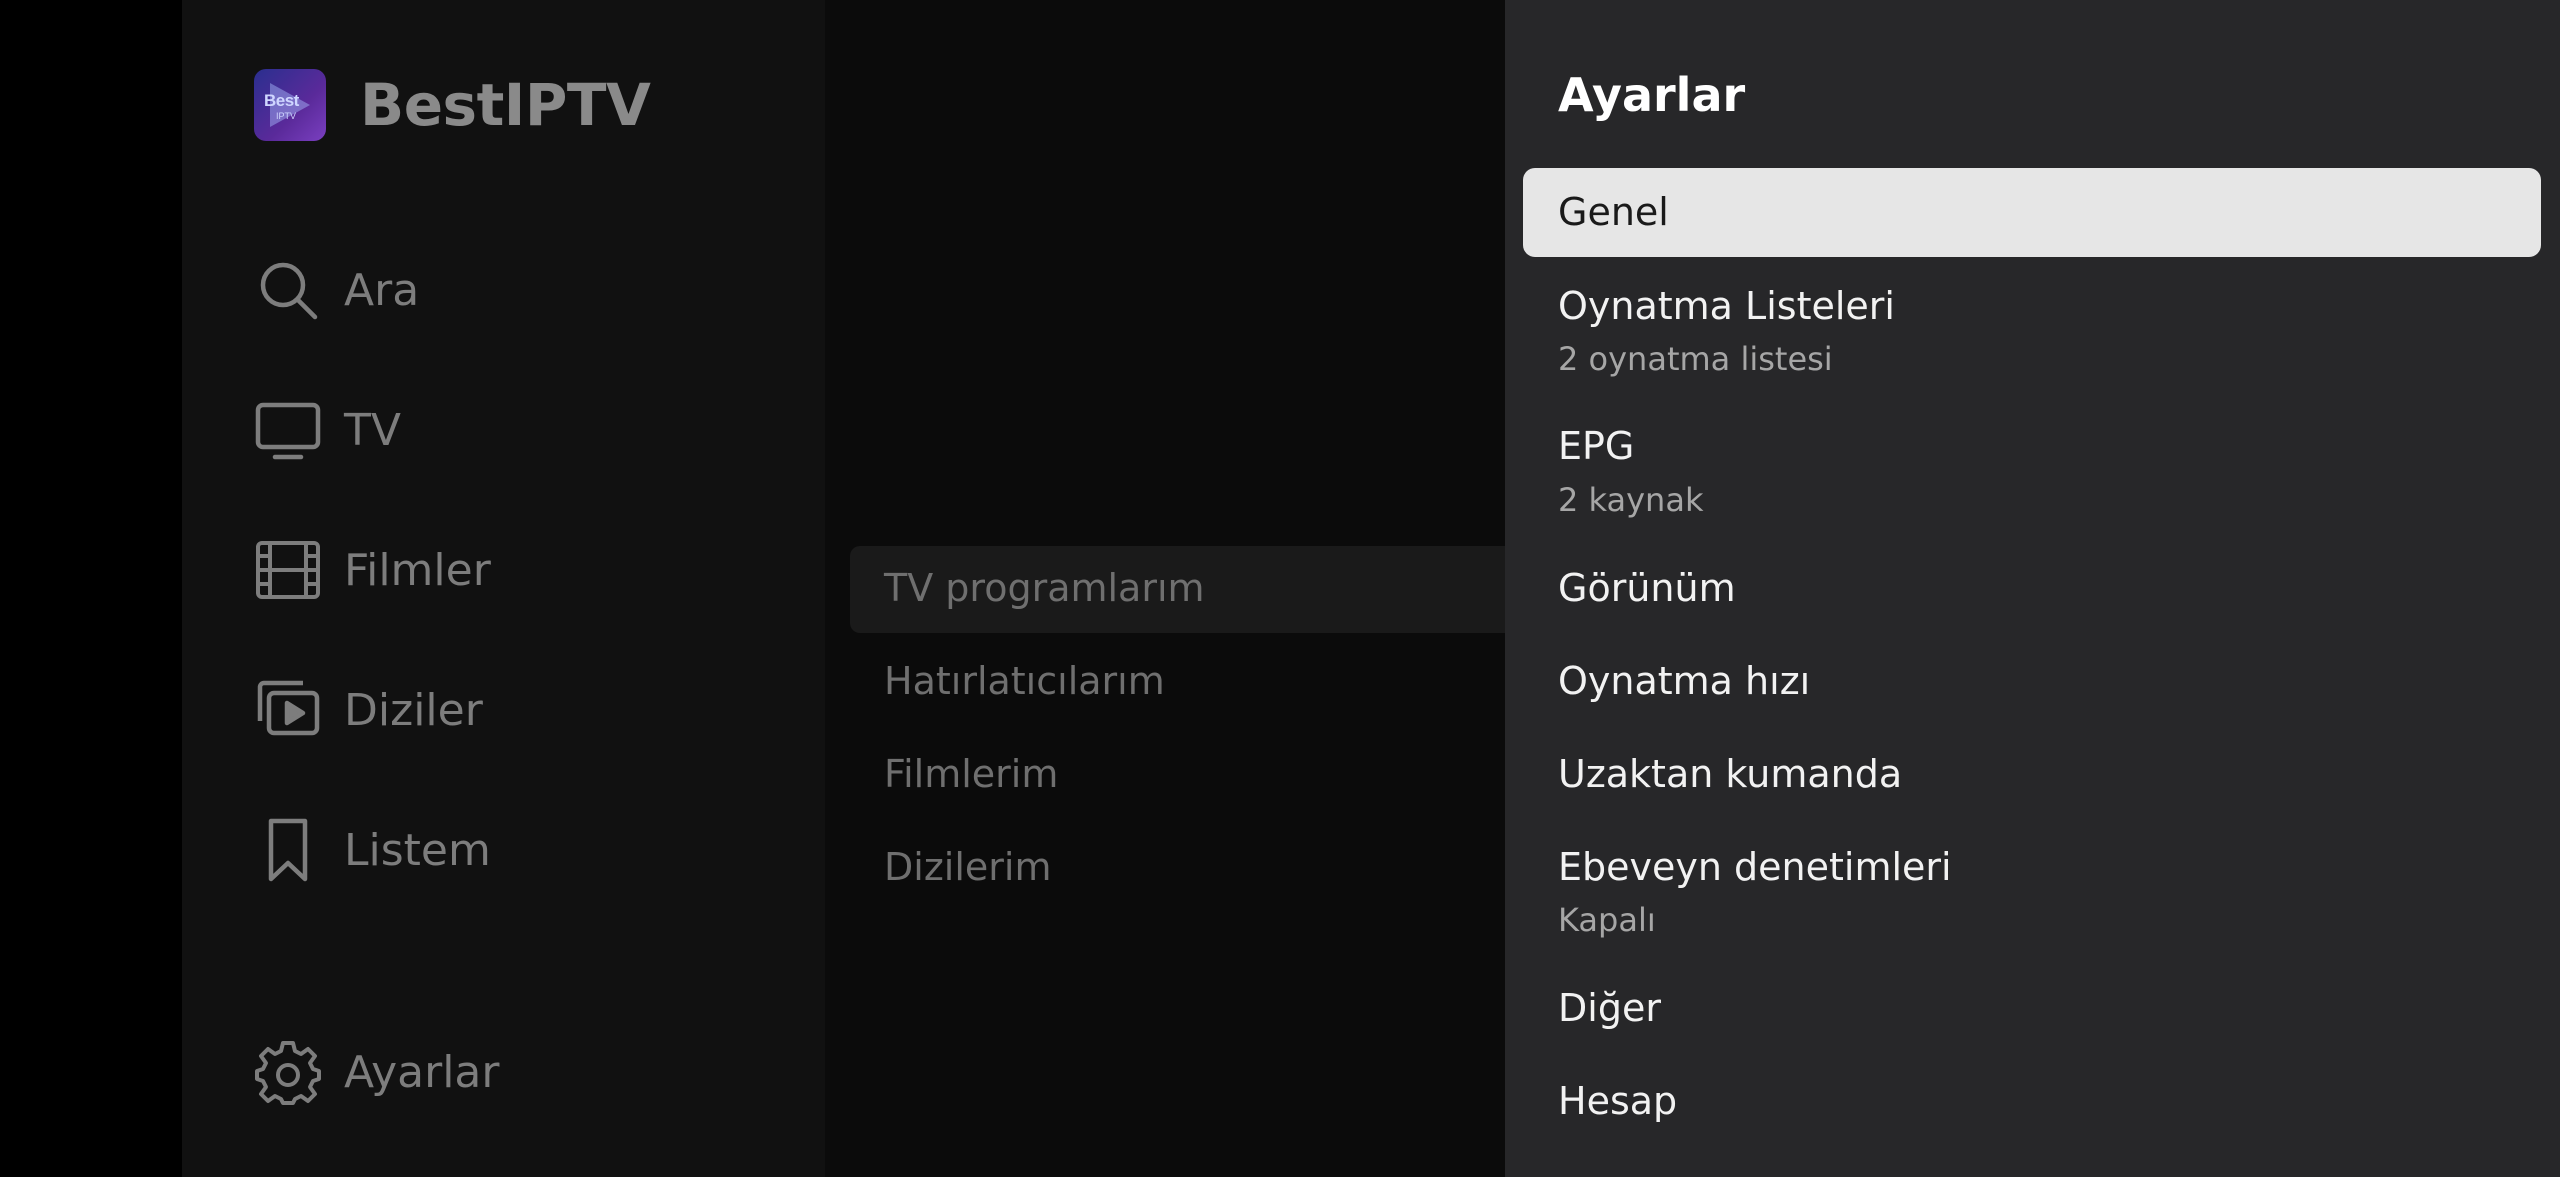  I want to click on sidebar-item-mylist: Listem, so click(371, 850).